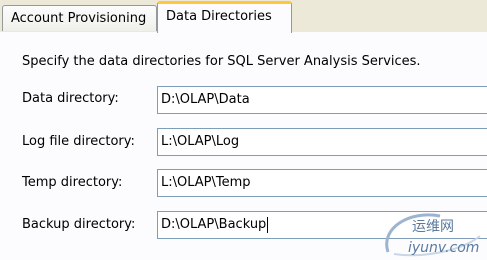 This screenshot has height=260, width=487. I want to click on tab-account-provisioning: Account Provisioning, so click(79, 18).